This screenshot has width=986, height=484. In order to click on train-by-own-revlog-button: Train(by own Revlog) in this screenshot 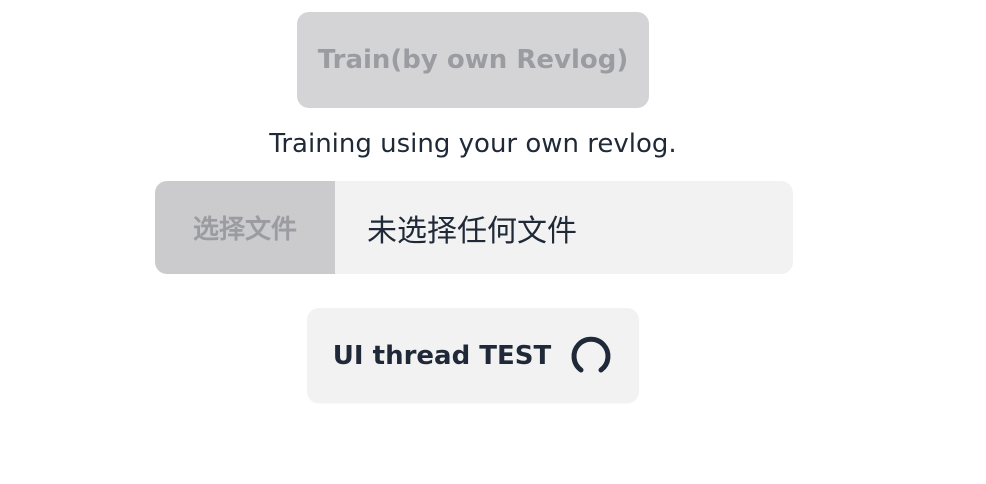, I will do `click(473, 60)`.